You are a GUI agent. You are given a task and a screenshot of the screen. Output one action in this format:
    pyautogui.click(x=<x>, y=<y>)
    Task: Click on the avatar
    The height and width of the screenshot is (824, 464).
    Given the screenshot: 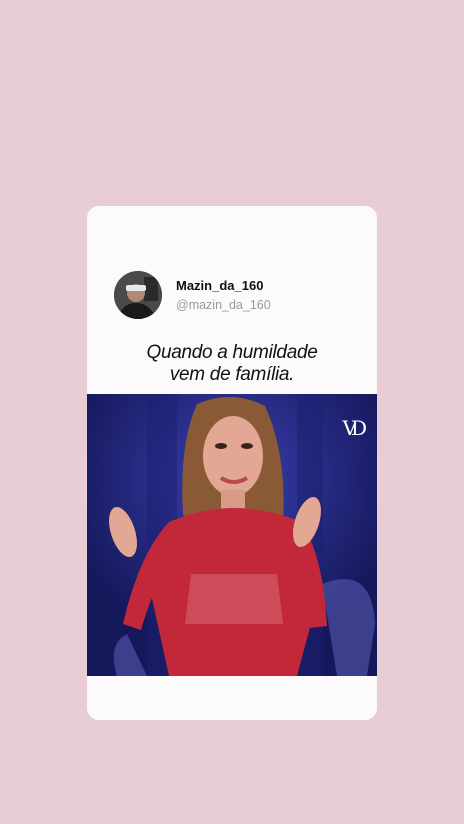 What is the action you would take?
    pyautogui.click(x=138, y=295)
    